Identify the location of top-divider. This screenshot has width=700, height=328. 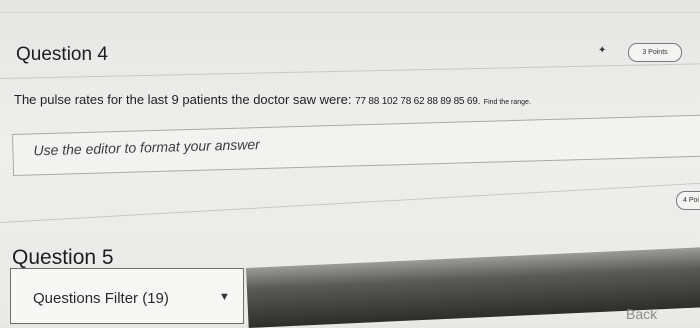
(350, 12).